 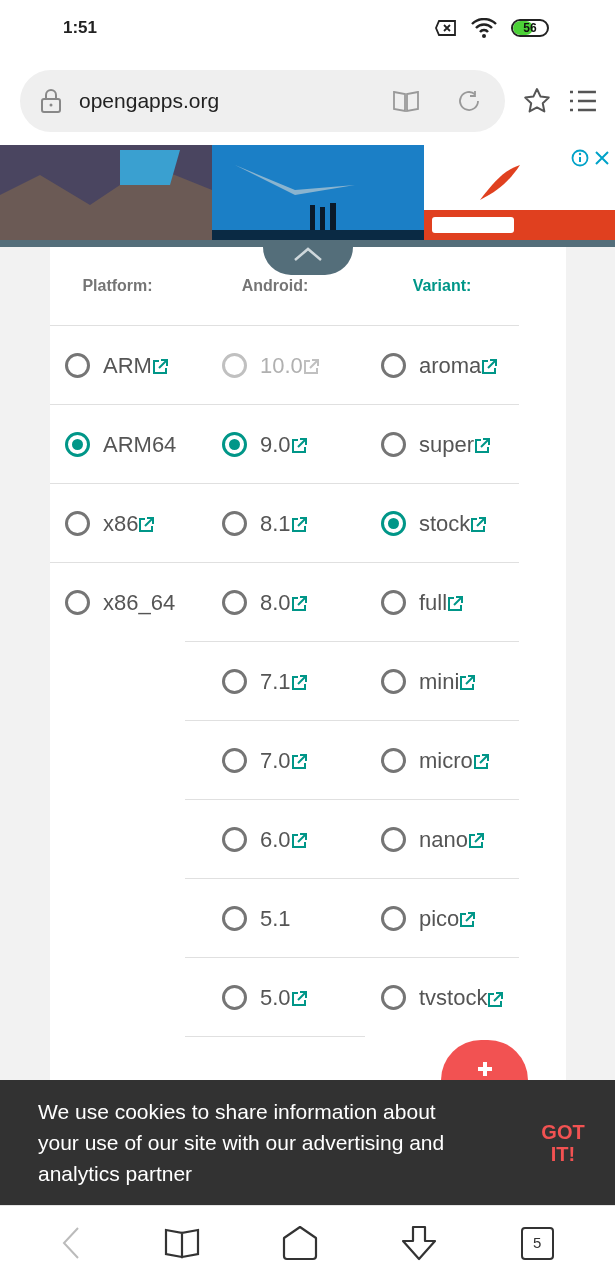 What do you see at coordinates (433, 602) in the screenshot?
I see `option-label: full` at bounding box center [433, 602].